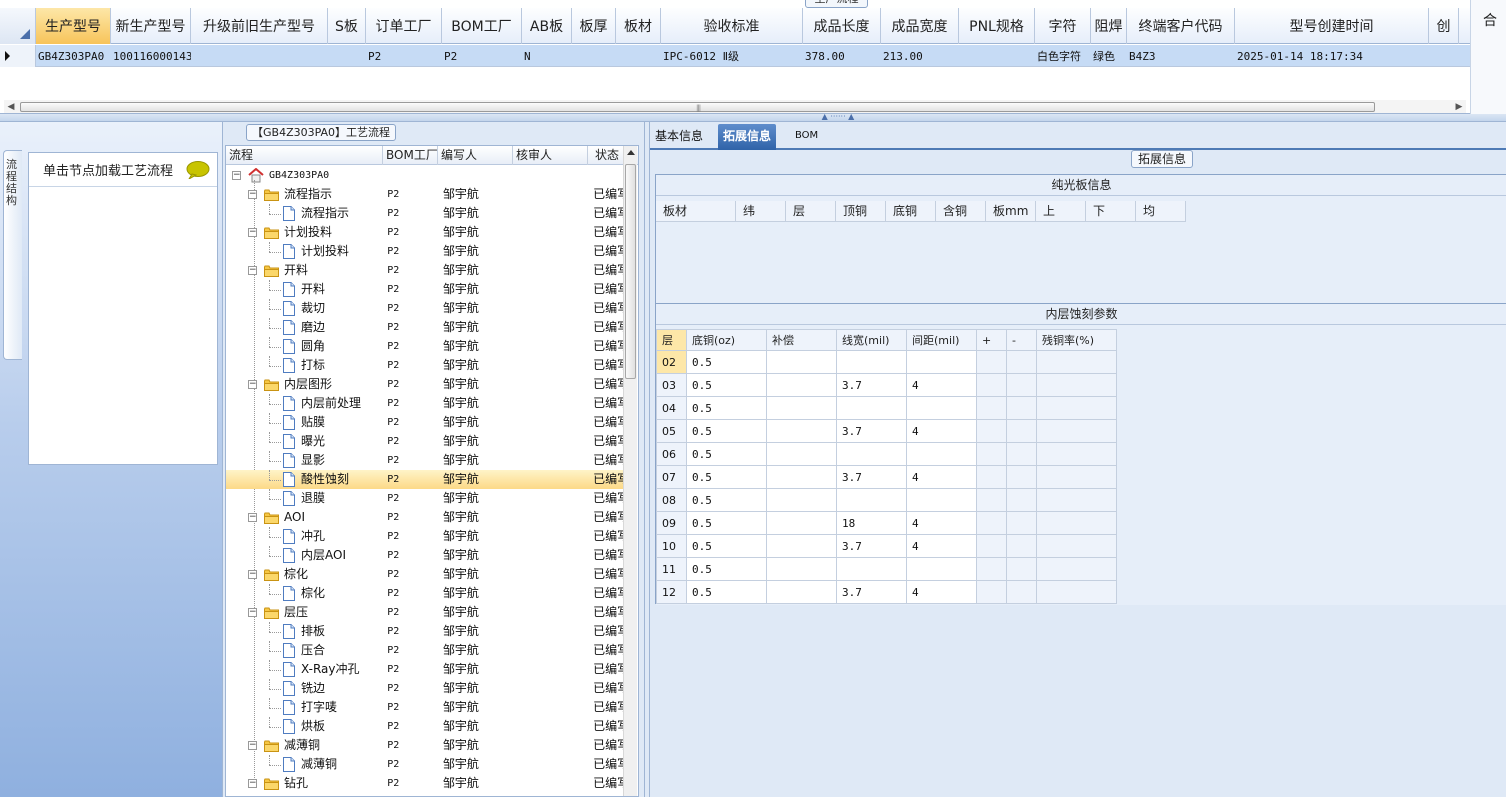 The image size is (1506, 797). I want to click on tree-row: 开料 P2 邹宇航 已编写, so click(426, 289).